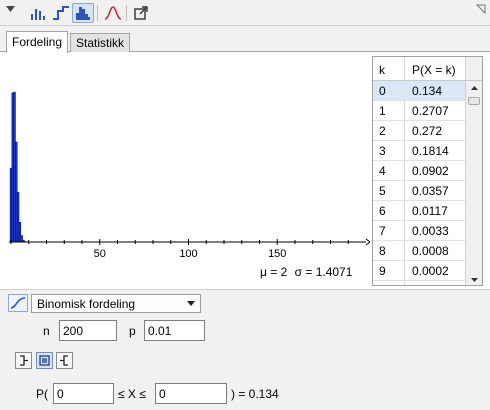 The width and height of the screenshot is (490, 410). I want to click on scroll-up-icon, so click(474, 88).